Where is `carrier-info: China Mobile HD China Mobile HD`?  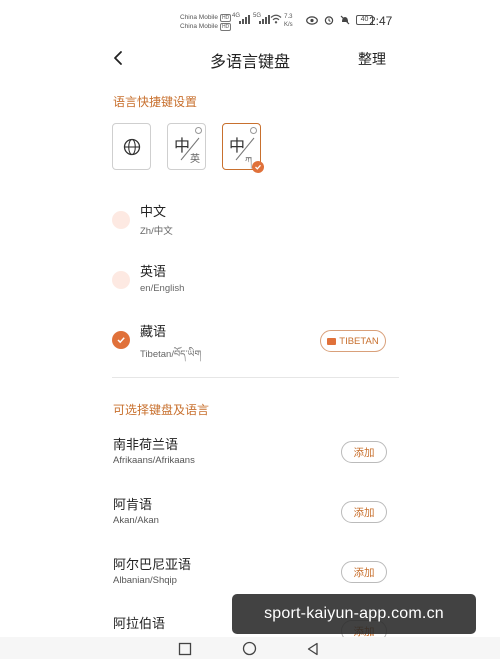
carrier-info: China Mobile HD China Mobile HD is located at coordinates (206, 22).